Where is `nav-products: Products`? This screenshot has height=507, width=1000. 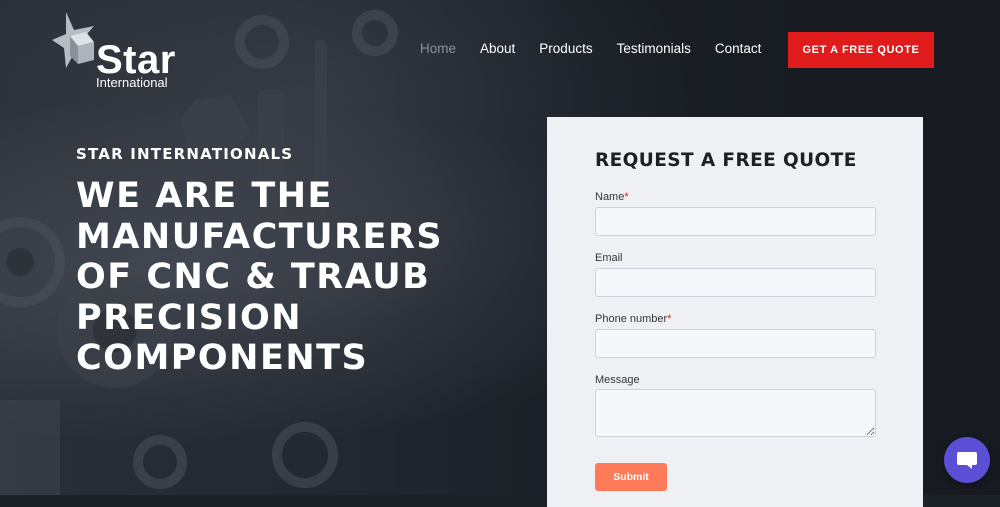 nav-products: Products is located at coordinates (565, 49).